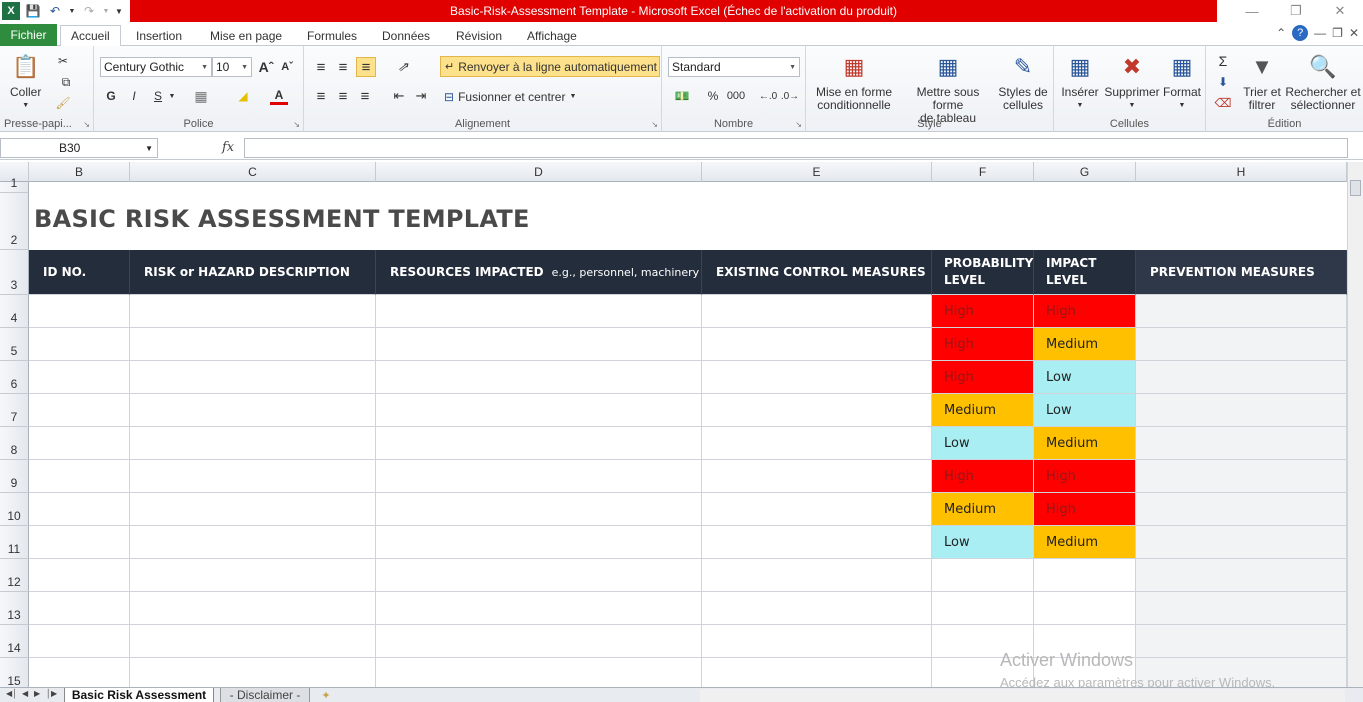 The image size is (1363, 702). What do you see at coordinates (28, 35) in the screenshot?
I see `tab-file: Fichier` at bounding box center [28, 35].